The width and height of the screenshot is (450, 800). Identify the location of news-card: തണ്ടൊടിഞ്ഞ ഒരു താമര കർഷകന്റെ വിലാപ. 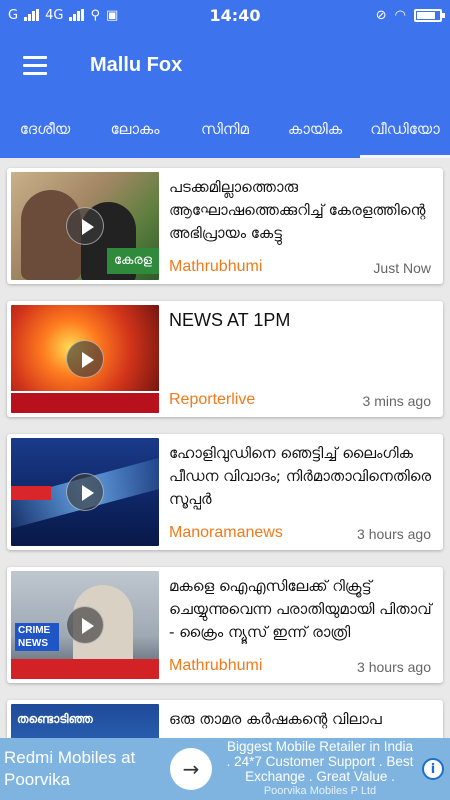
(225, 719).